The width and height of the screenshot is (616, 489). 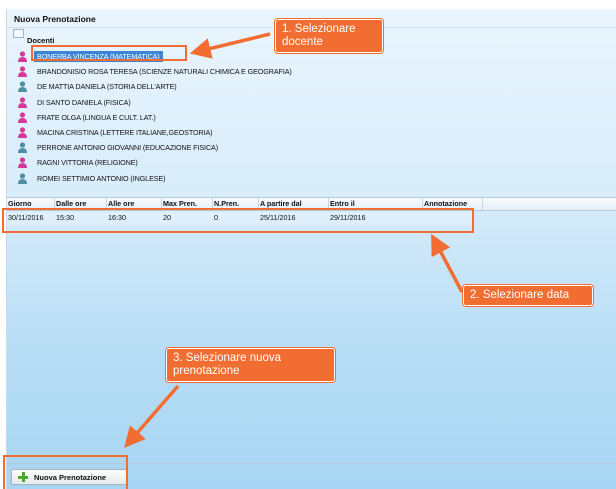 I want to click on window-title: Nuova Prenotazione, so click(x=55, y=19).